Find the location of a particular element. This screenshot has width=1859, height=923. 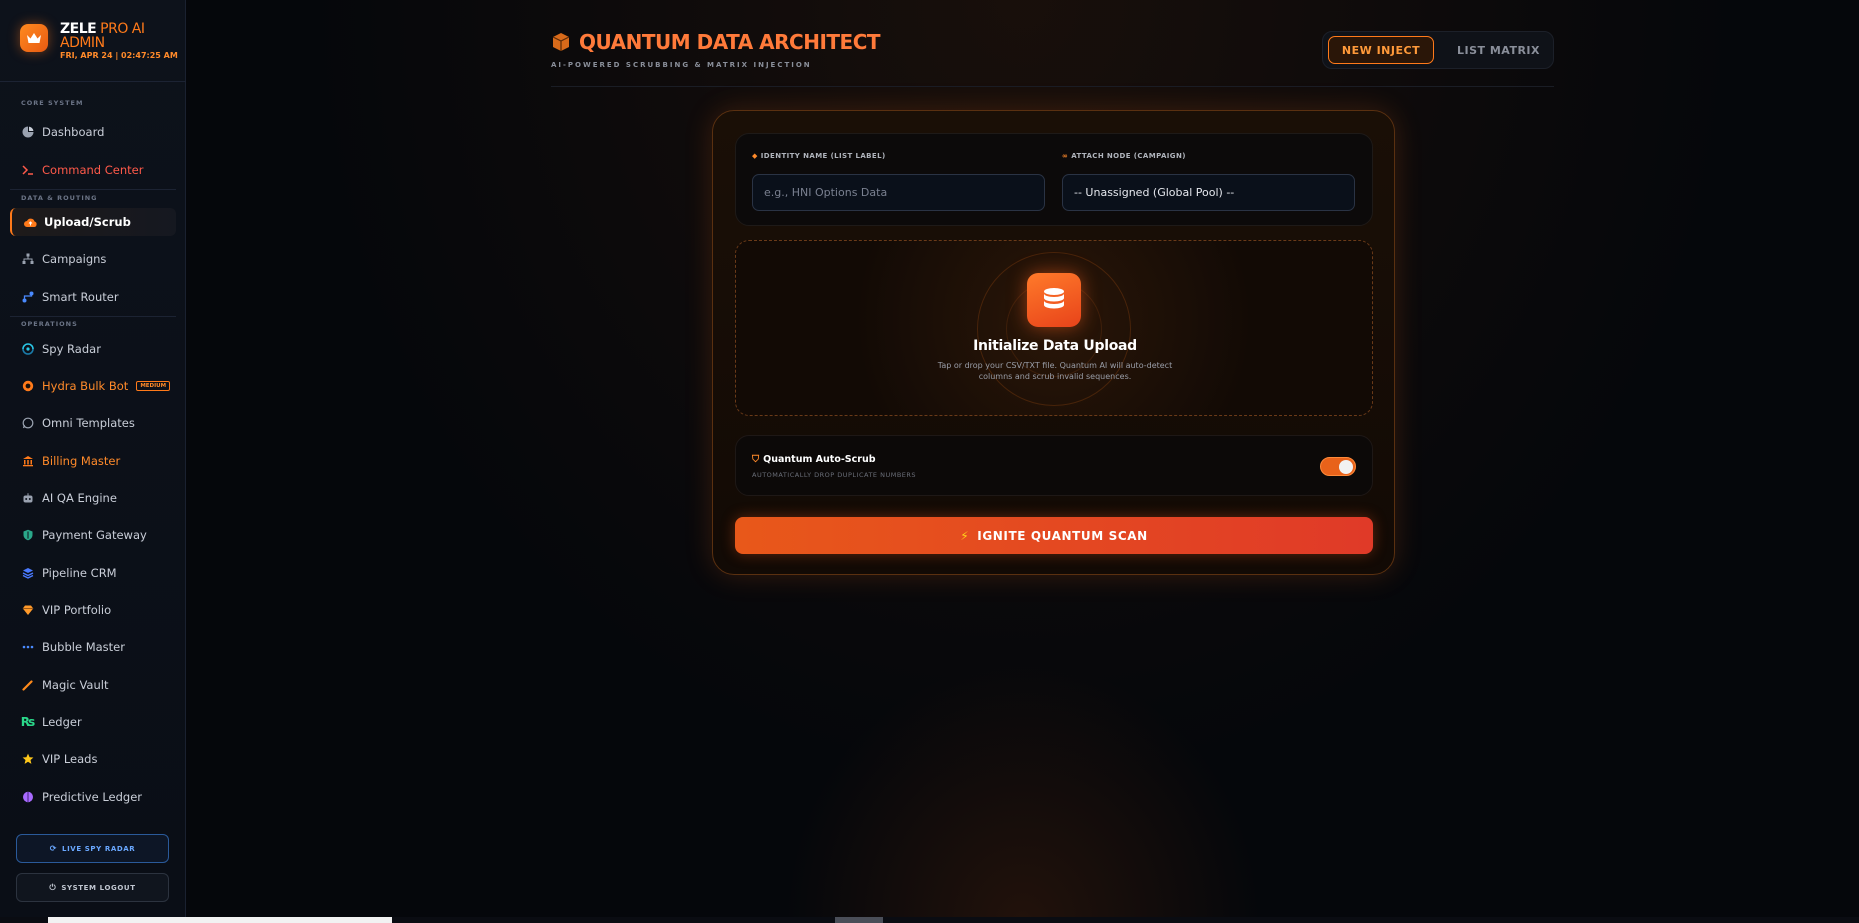

sidebar-item-ai-qa-engine: AI QA Engine is located at coordinates (93, 498).